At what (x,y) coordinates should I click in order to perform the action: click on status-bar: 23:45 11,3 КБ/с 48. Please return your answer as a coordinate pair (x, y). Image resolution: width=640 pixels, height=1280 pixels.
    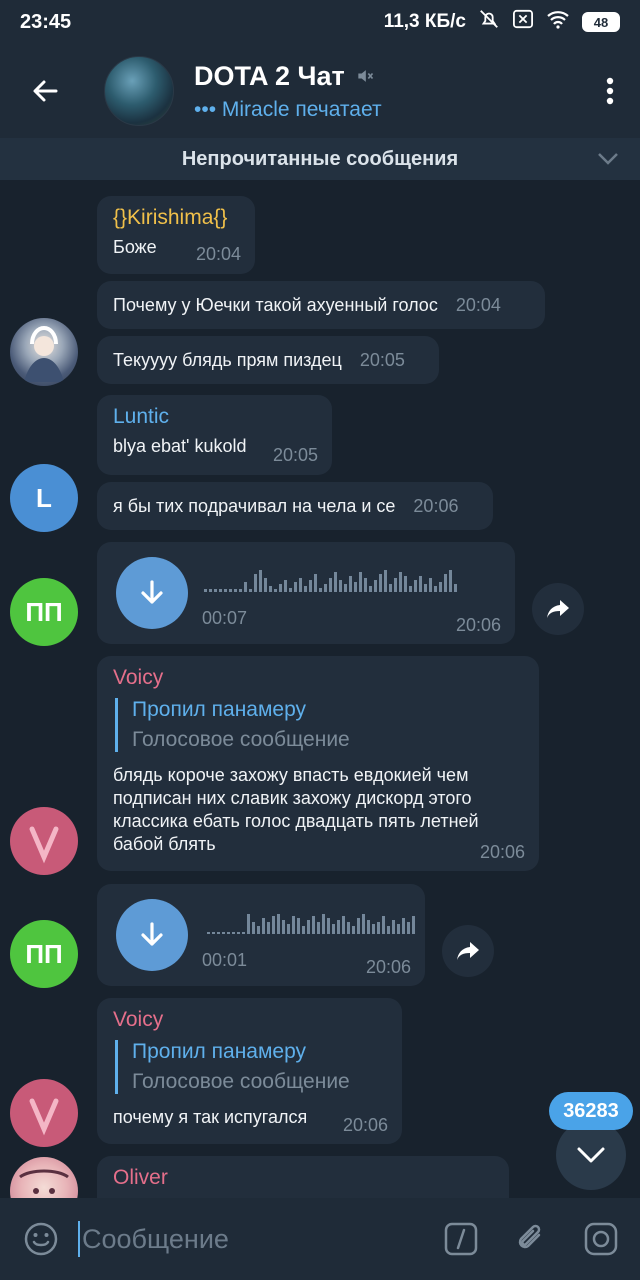
    Looking at the image, I should click on (320, 22).